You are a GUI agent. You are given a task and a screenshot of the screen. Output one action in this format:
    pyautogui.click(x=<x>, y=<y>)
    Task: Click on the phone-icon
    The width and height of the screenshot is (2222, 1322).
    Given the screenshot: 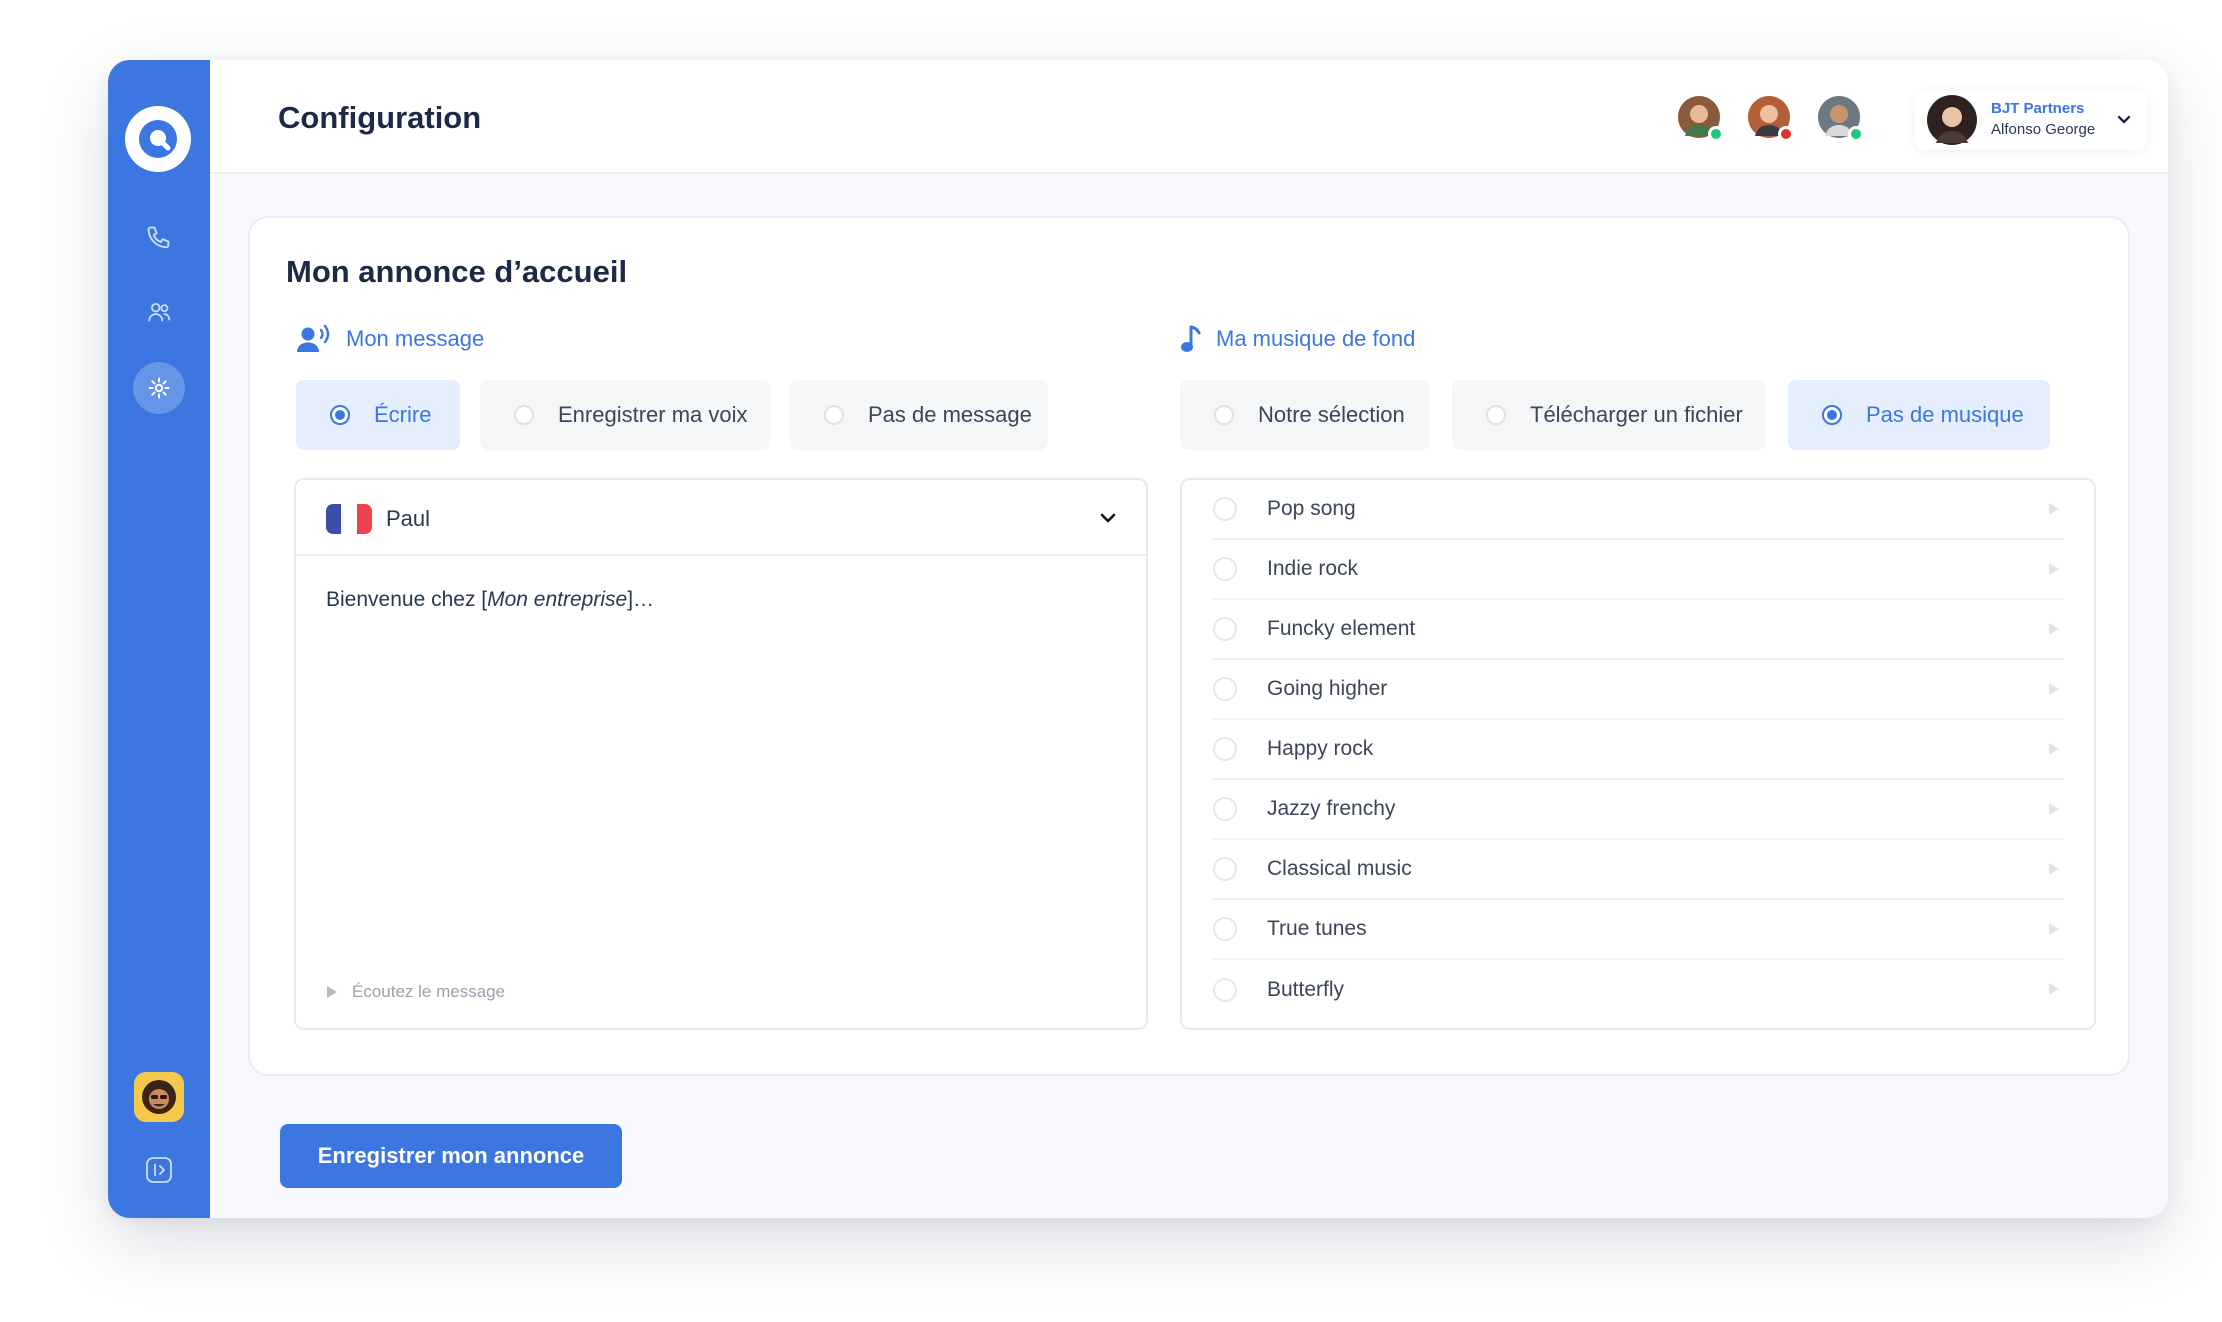 What is the action you would take?
    pyautogui.click(x=158, y=237)
    